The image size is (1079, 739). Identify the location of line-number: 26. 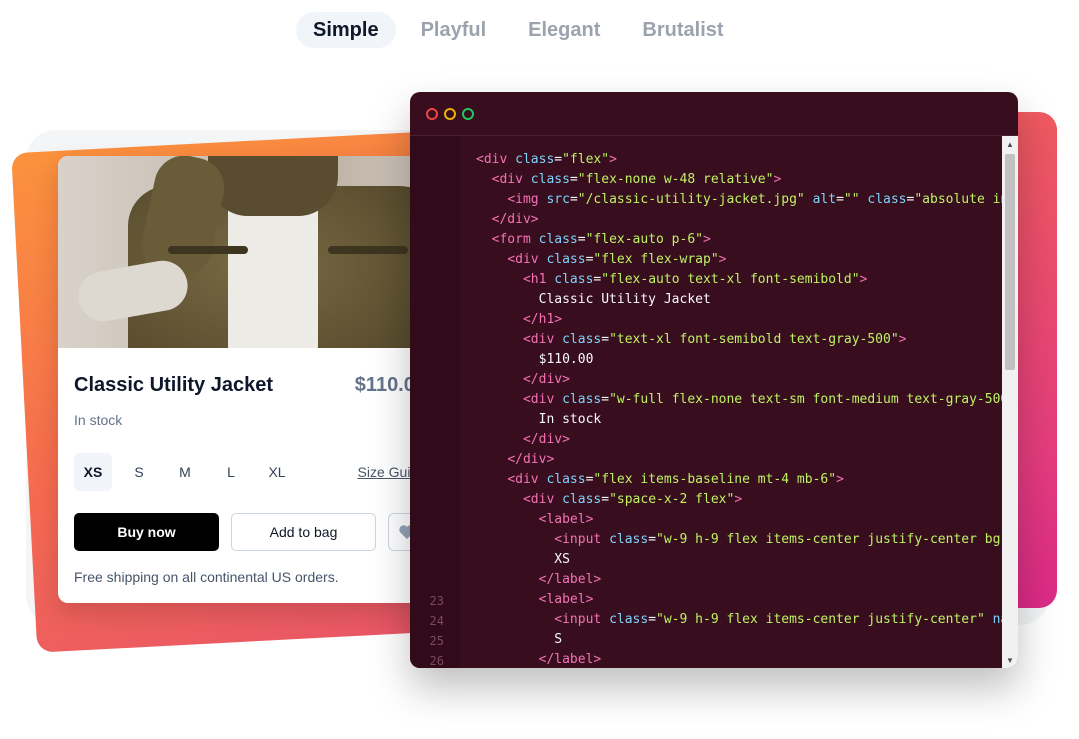
(436, 661).